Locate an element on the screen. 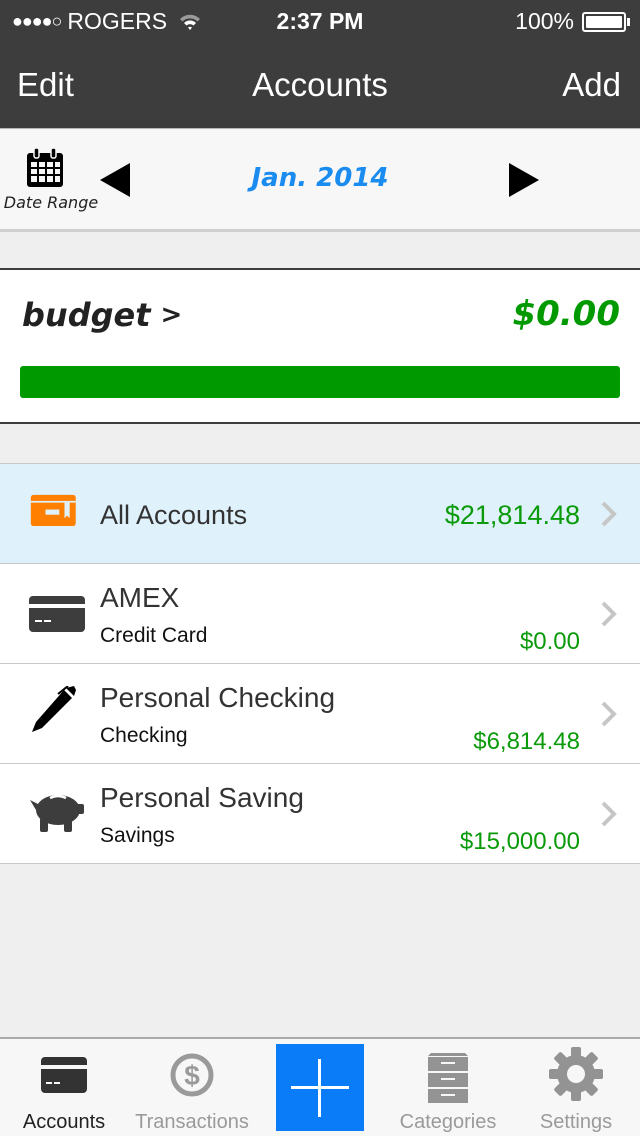  tab-label: Accounts is located at coordinates (64, 1122).